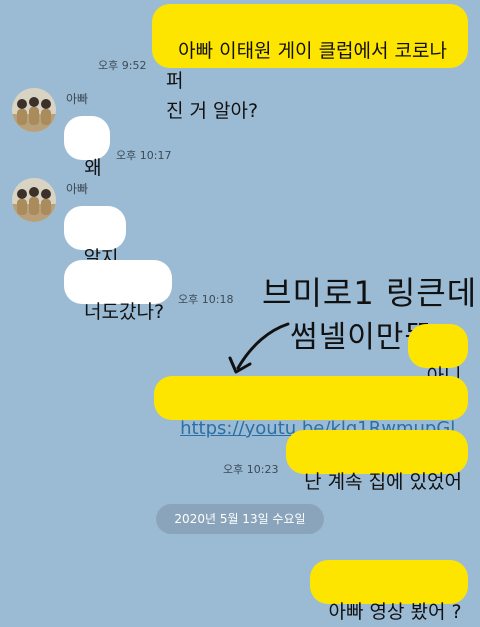 Image resolution: width=480 pixels, height=627 pixels. Describe the element at coordinates (87, 147) in the screenshot. I see `their-message-bubble: 왜` at that location.